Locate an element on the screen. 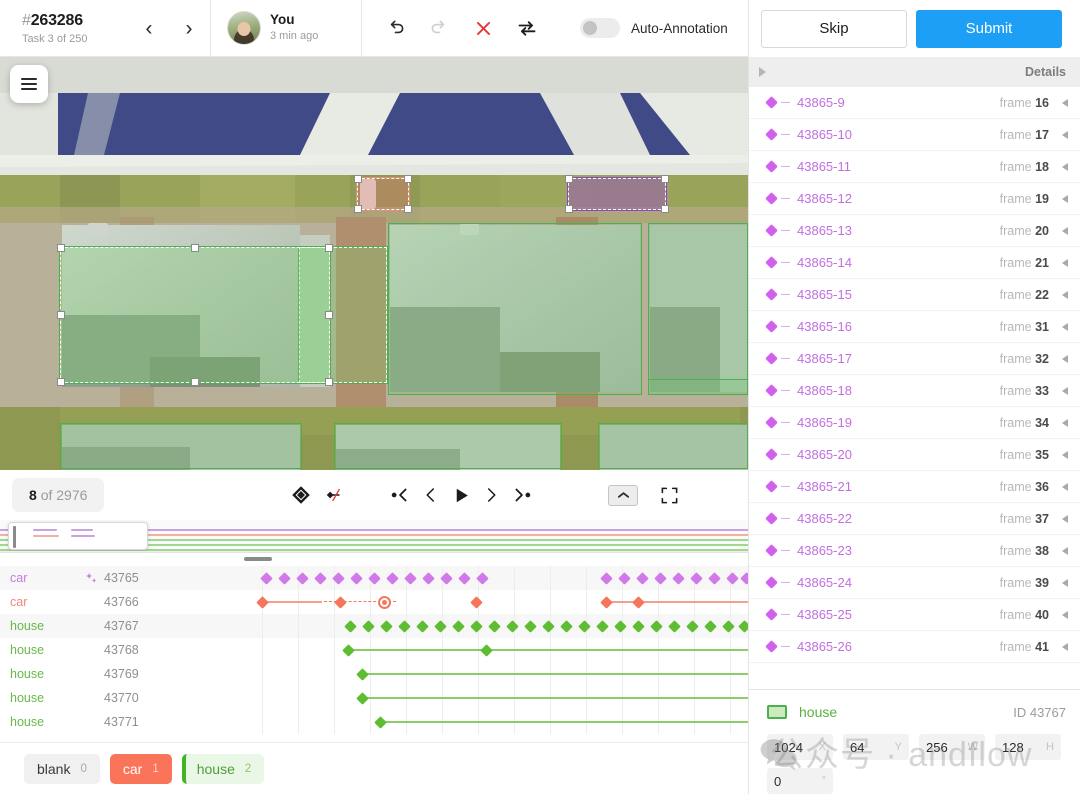 This screenshot has width=1080, height=794. delete-keyframe-icon is located at coordinates (331, 495).